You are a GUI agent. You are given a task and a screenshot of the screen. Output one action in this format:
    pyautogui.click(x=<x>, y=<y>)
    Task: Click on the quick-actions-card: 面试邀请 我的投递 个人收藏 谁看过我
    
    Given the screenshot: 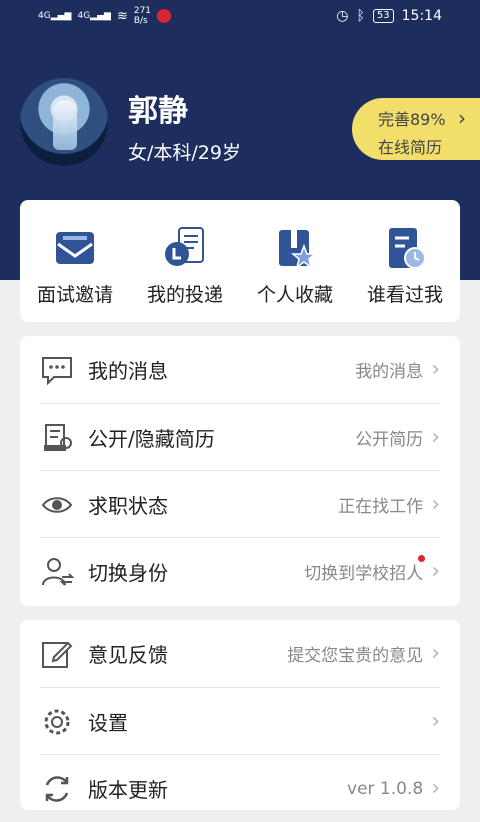 What is the action you would take?
    pyautogui.click(x=240, y=261)
    